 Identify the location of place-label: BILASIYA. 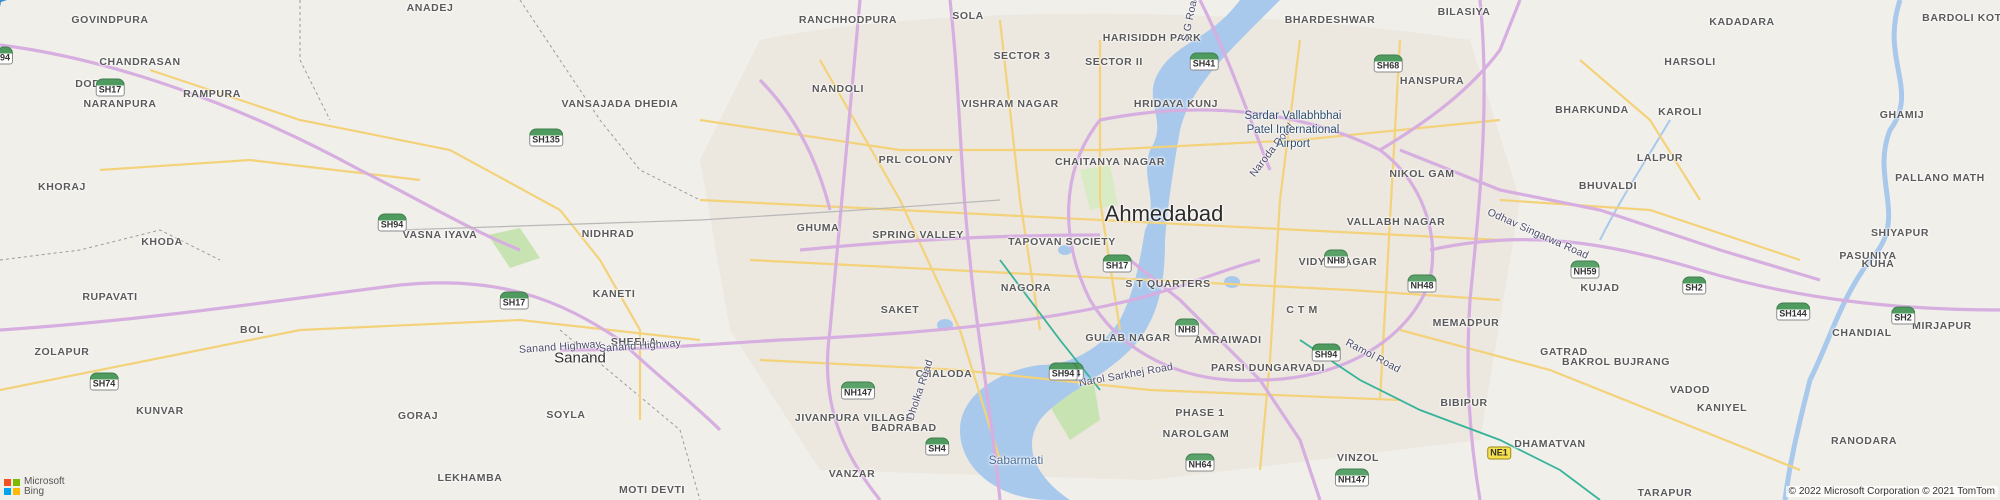
(1464, 12).